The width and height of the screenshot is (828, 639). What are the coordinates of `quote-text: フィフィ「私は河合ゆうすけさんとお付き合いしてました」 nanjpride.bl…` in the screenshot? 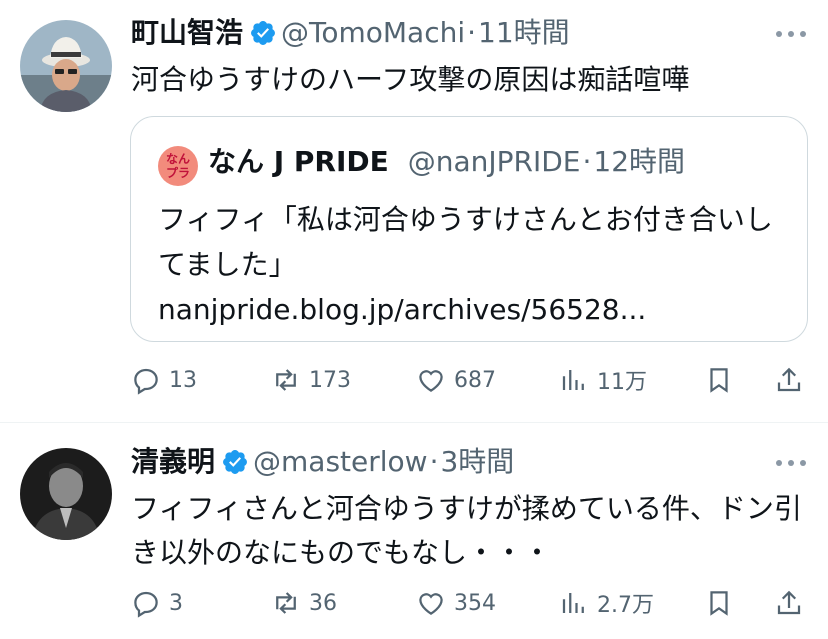 It's located at (465, 264).